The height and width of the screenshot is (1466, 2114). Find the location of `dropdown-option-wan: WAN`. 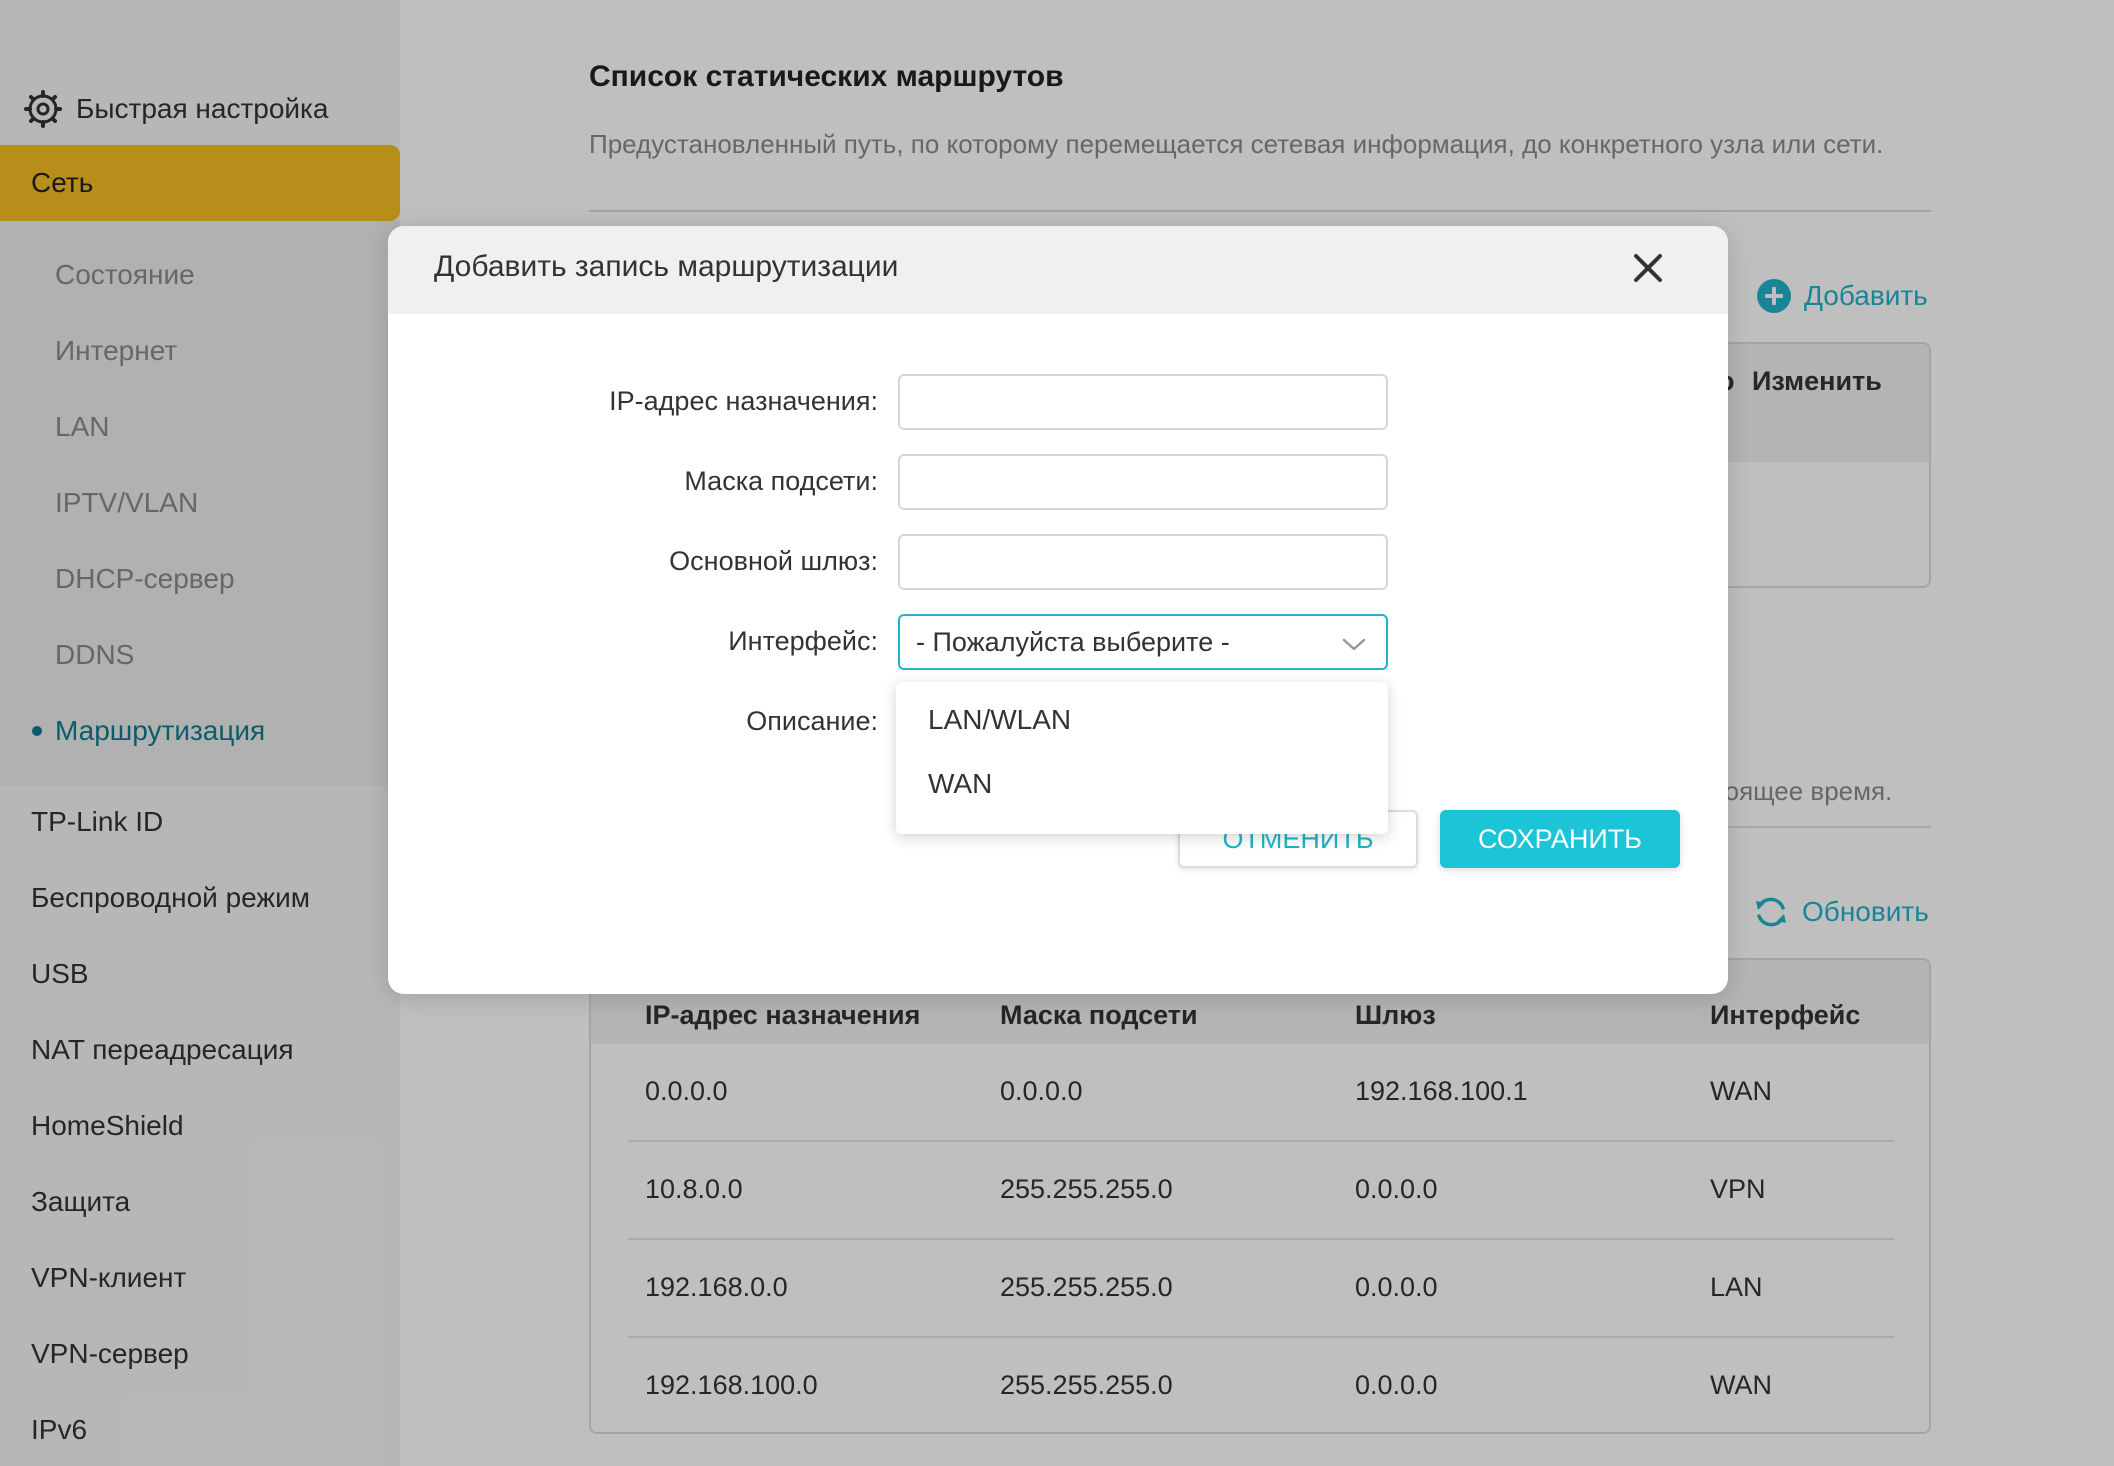

dropdown-option-wan: WAN is located at coordinates (960, 784).